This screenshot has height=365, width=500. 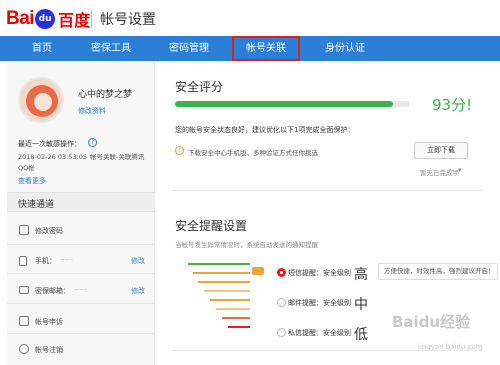 What do you see at coordinates (45, 261) in the screenshot?
I see `quick-phone-label: 手机：` at bounding box center [45, 261].